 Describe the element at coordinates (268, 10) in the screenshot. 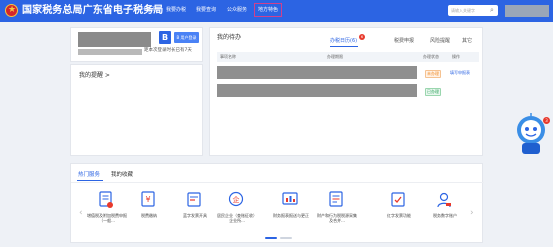

I see `nav-item-local: 地方特色` at that location.